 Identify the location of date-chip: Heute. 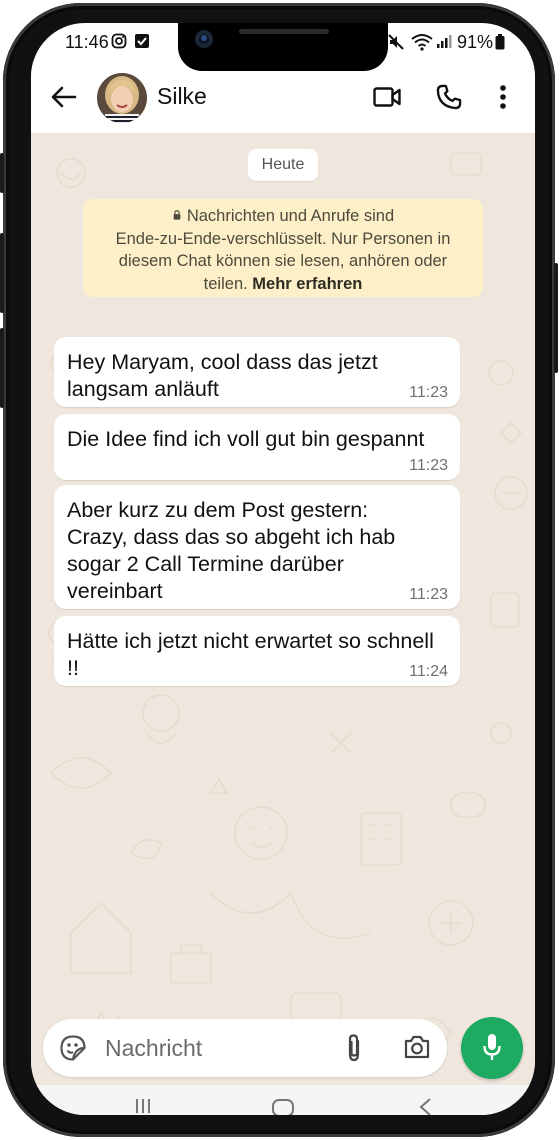
(283, 165).